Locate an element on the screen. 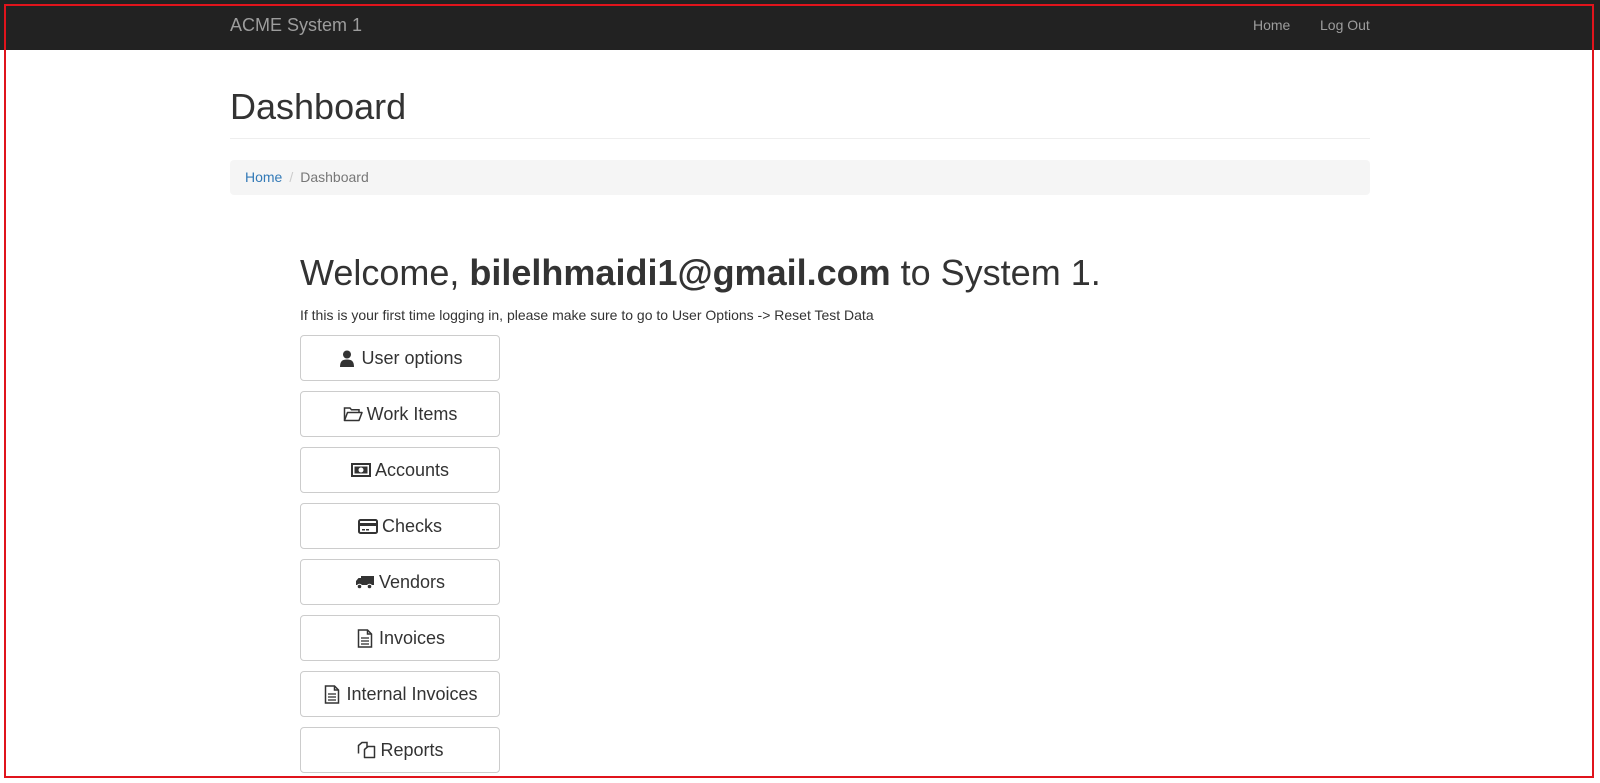 Image resolution: width=1600 pixels, height=783 pixels. money-icon is located at coordinates (360, 470).